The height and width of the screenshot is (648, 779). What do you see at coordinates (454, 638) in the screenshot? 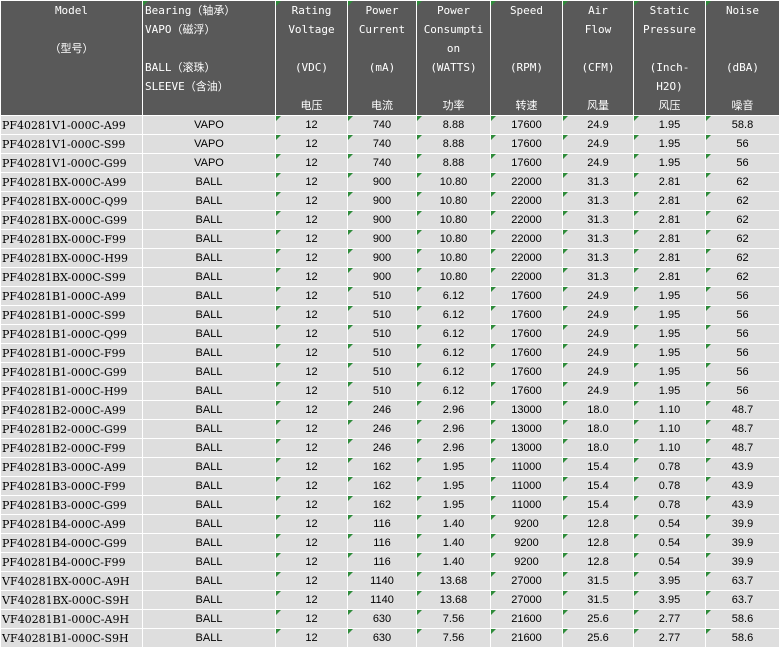
I see `cell-power-consumption: 7.56` at bounding box center [454, 638].